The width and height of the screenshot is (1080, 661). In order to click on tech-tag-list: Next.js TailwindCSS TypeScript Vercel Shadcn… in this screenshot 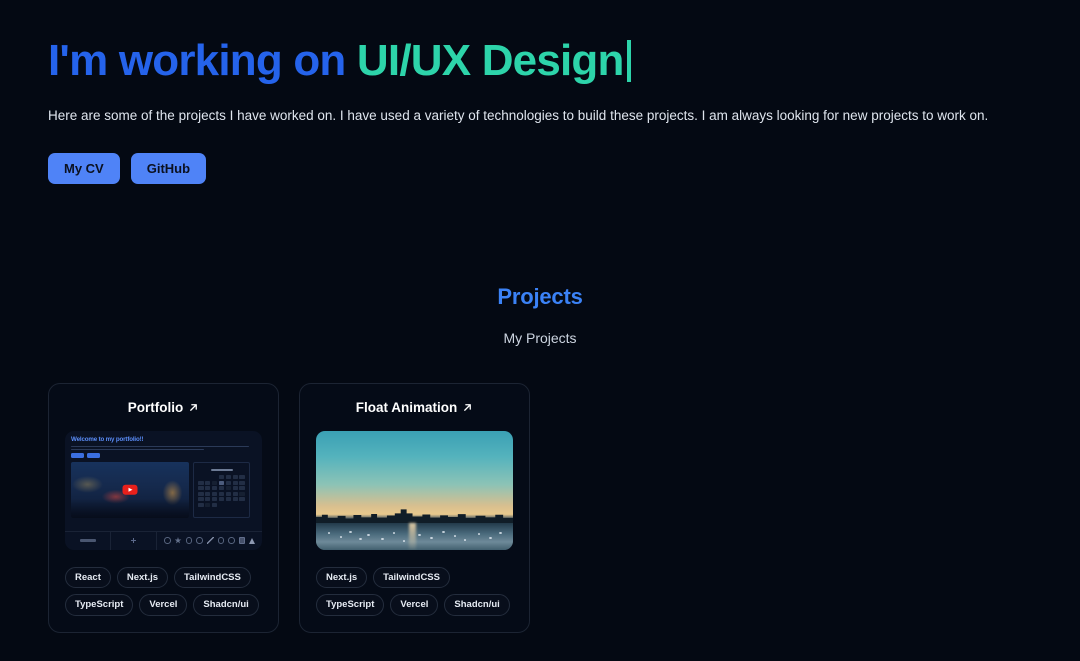, I will do `click(414, 591)`.